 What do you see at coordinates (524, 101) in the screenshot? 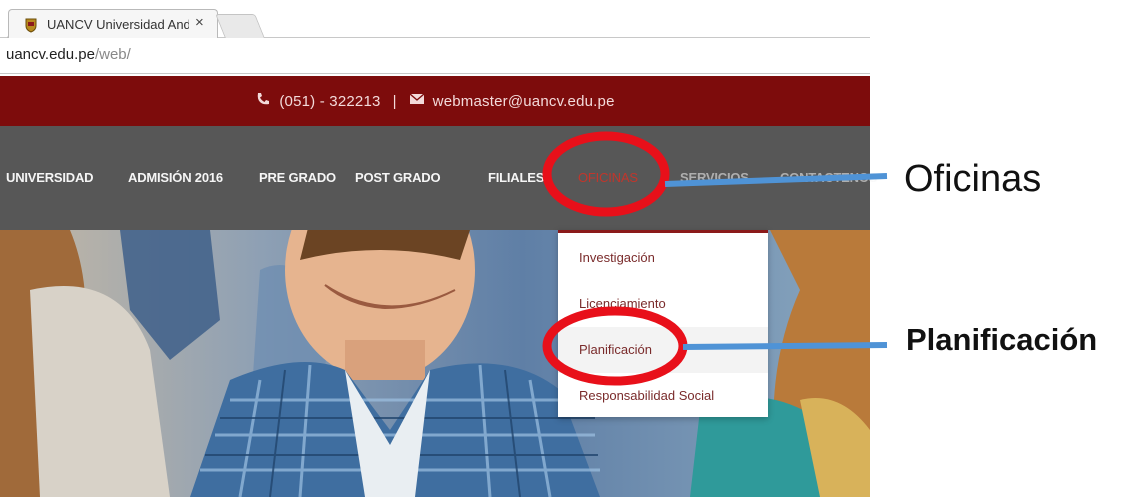
I see `email-link: webmaster@uancv.edu.pe` at bounding box center [524, 101].